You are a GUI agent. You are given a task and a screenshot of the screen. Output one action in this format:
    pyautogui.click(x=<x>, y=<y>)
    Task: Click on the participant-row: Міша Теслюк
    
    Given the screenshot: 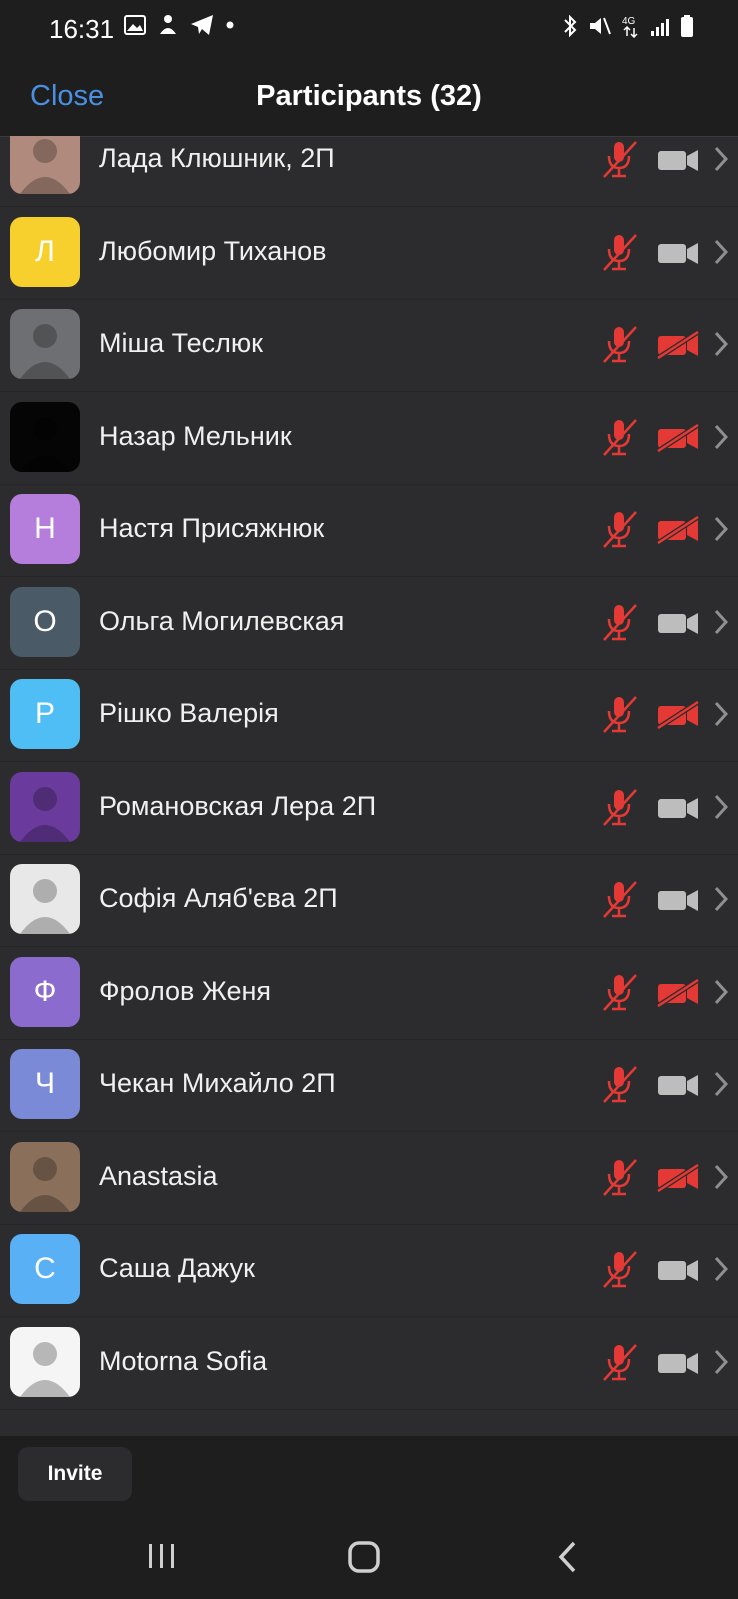 What is the action you would take?
    pyautogui.click(x=369, y=344)
    